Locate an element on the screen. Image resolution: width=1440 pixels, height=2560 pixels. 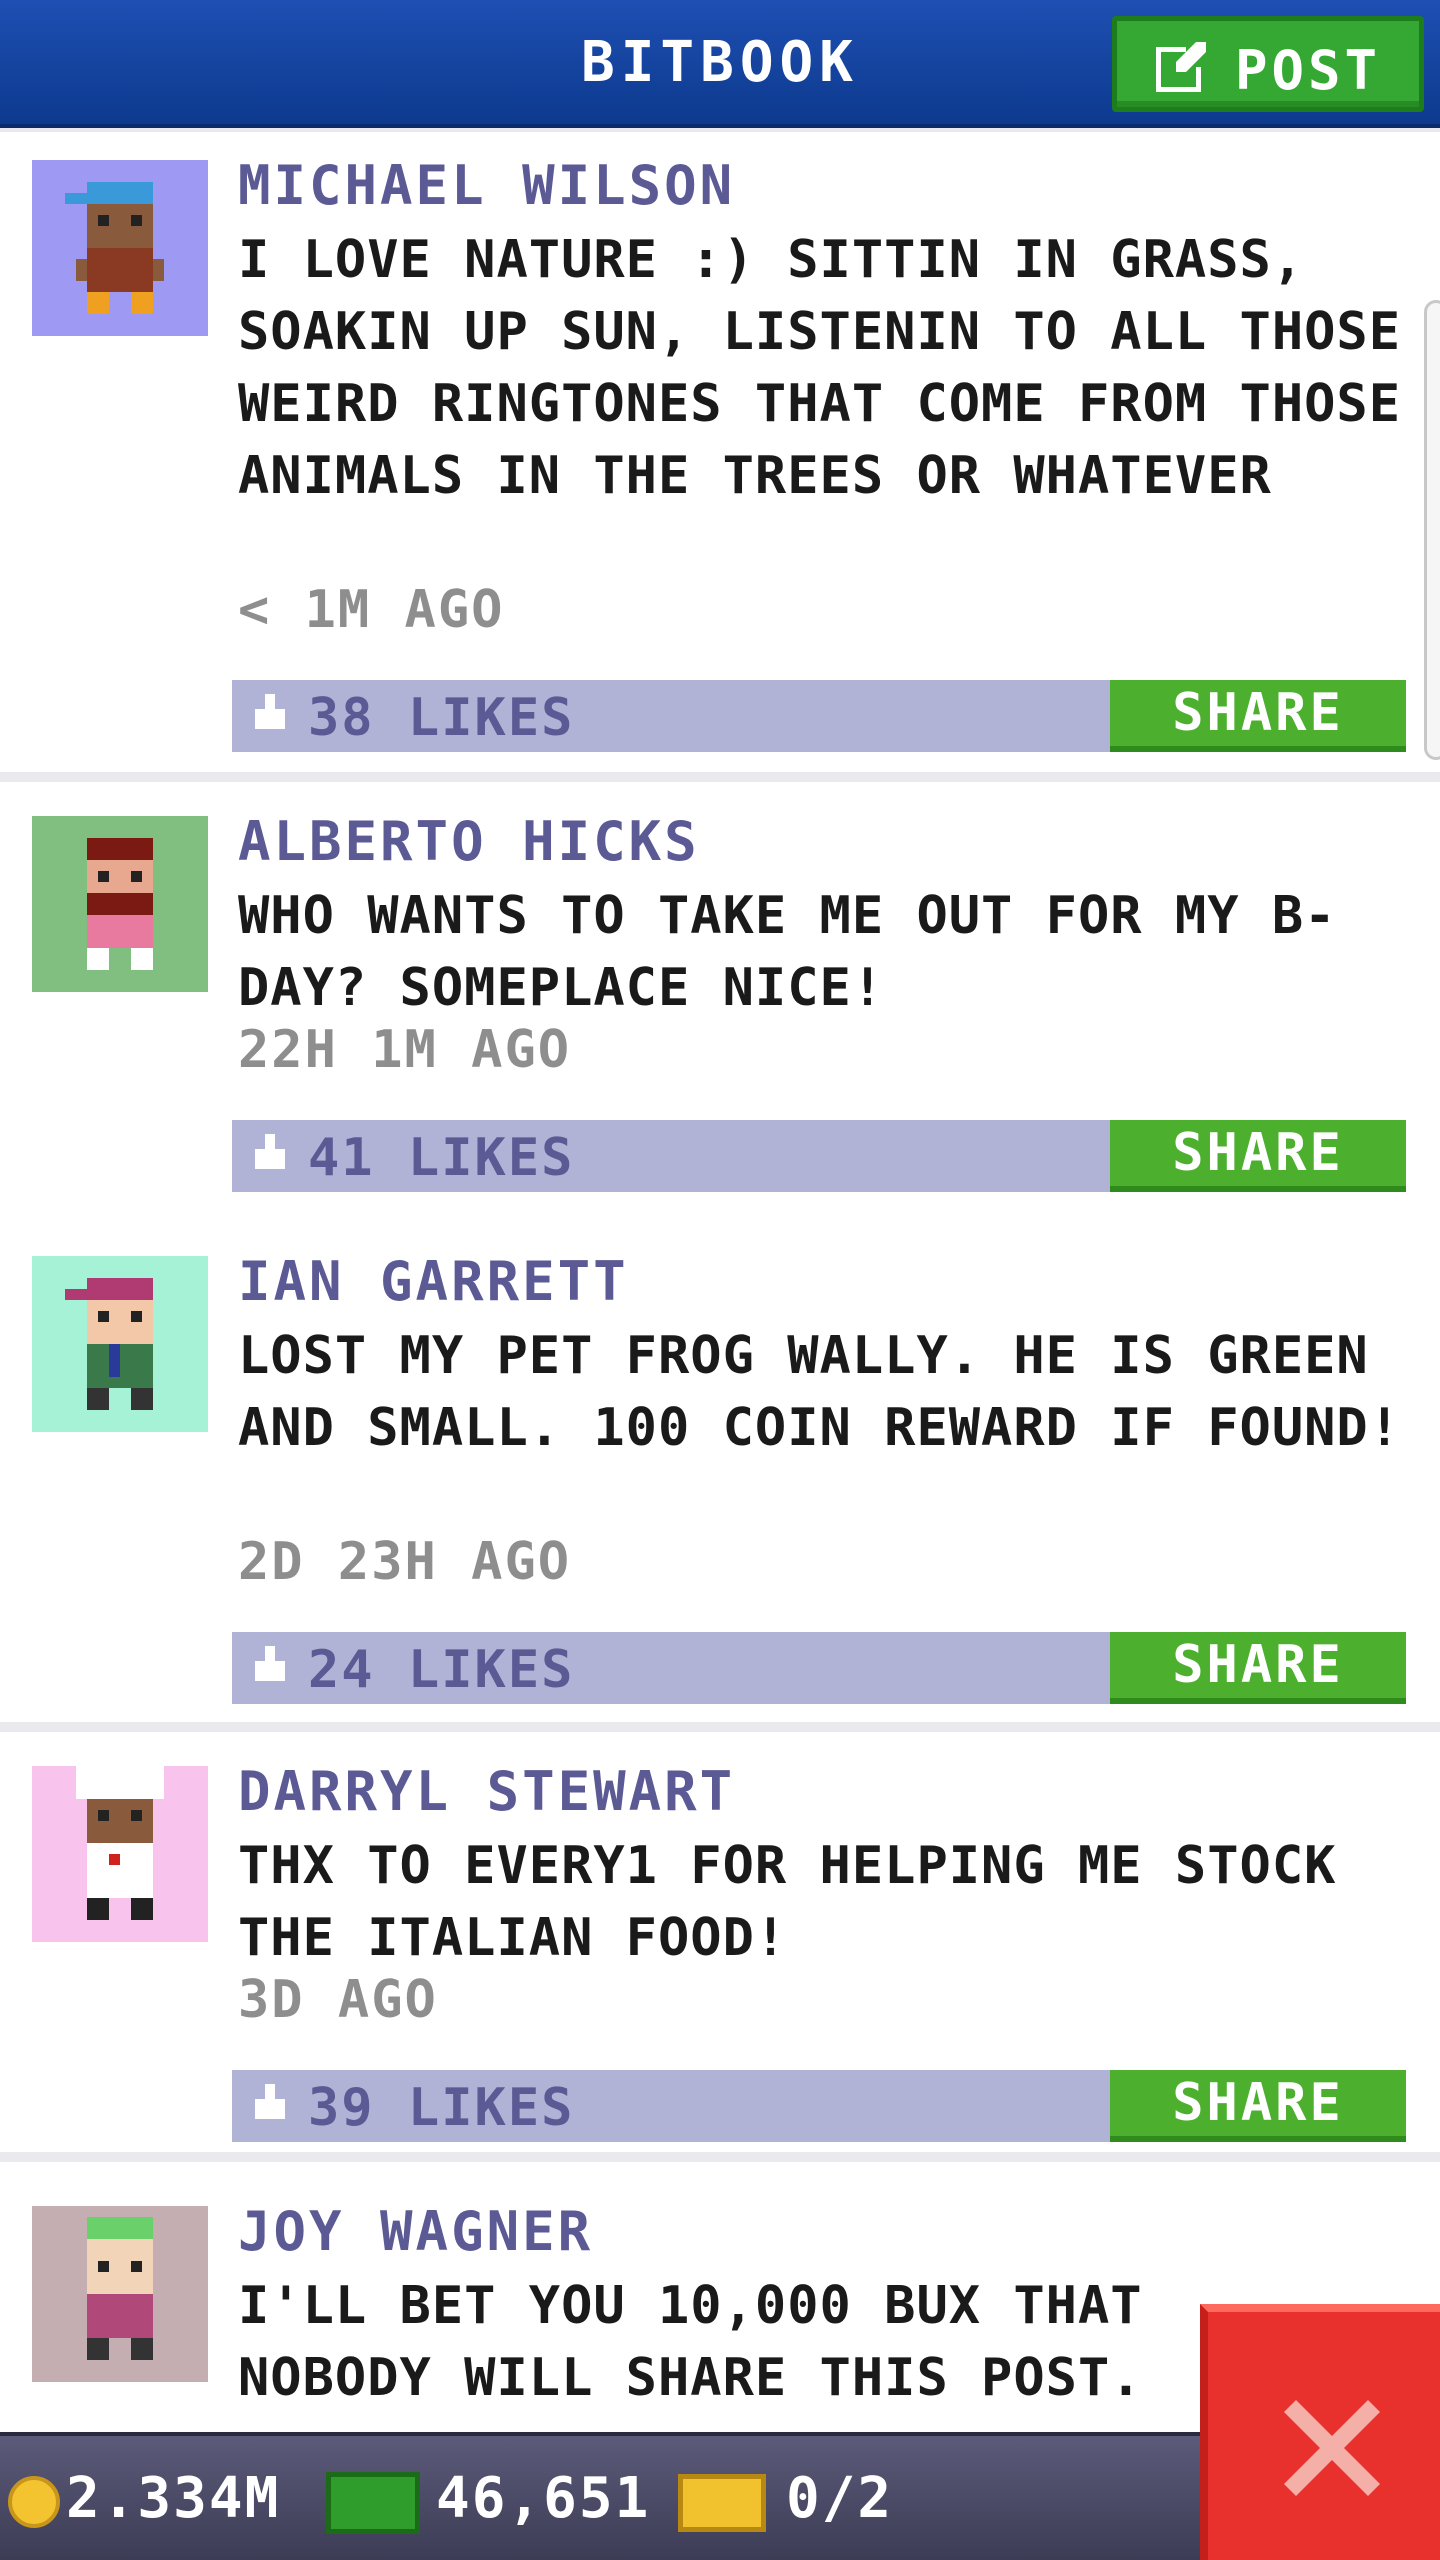
like-count: 39 LIKES is located at coordinates (441, 2108).